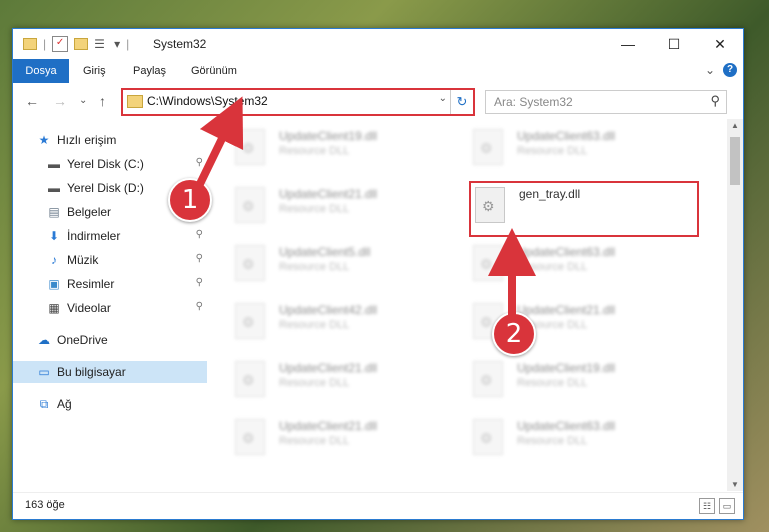 The image size is (769, 532). I want to click on tab-share: Paylaş, so click(149, 71).